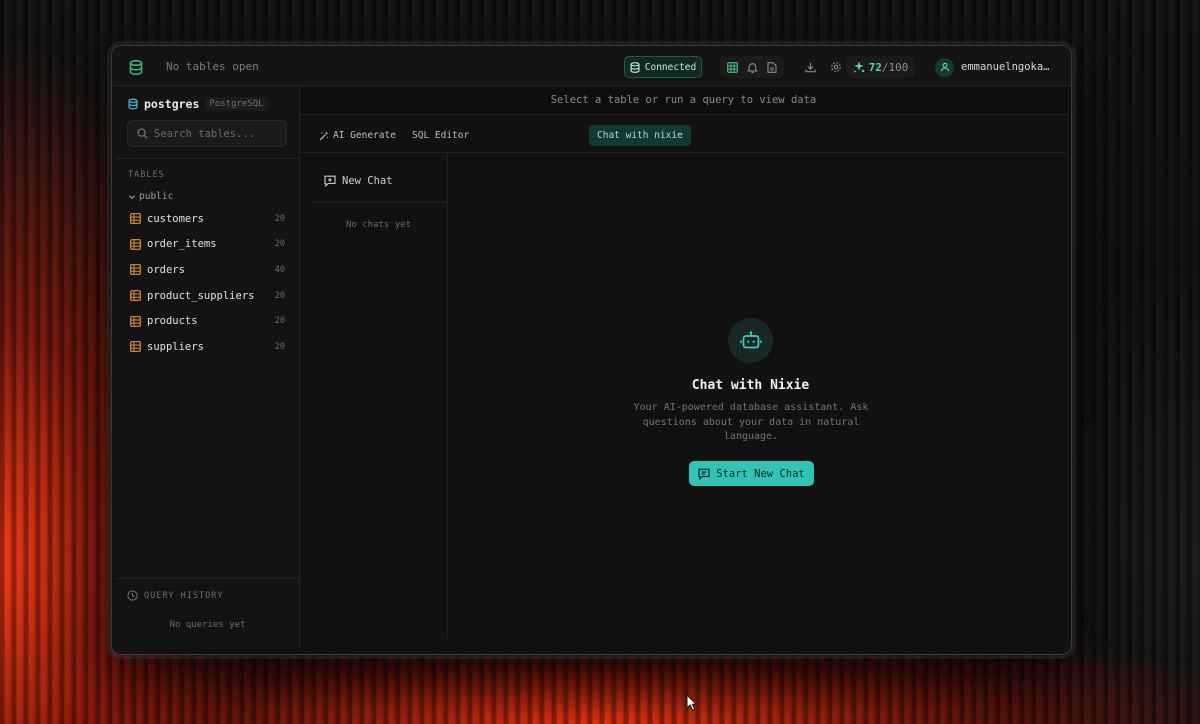 This screenshot has width=1200, height=724. Describe the element at coordinates (175, 346) in the screenshot. I see `table-name: suppliers` at that location.